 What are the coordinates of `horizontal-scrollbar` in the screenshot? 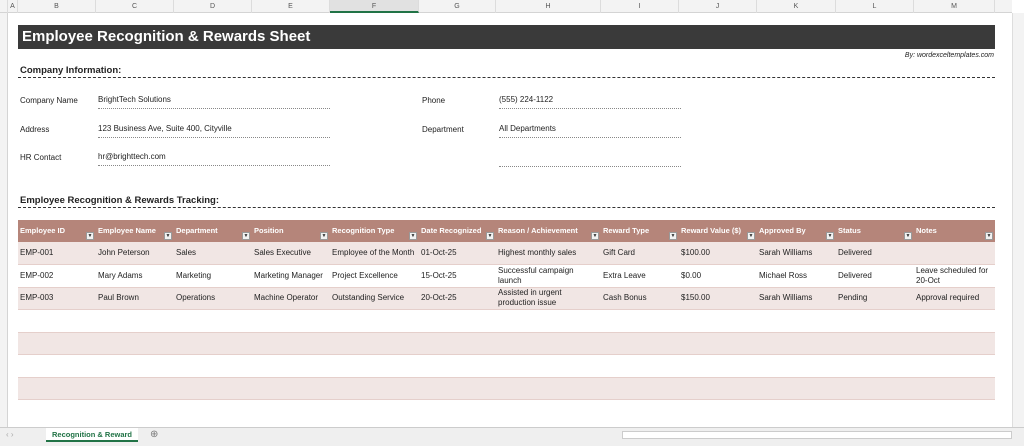 It's located at (817, 435).